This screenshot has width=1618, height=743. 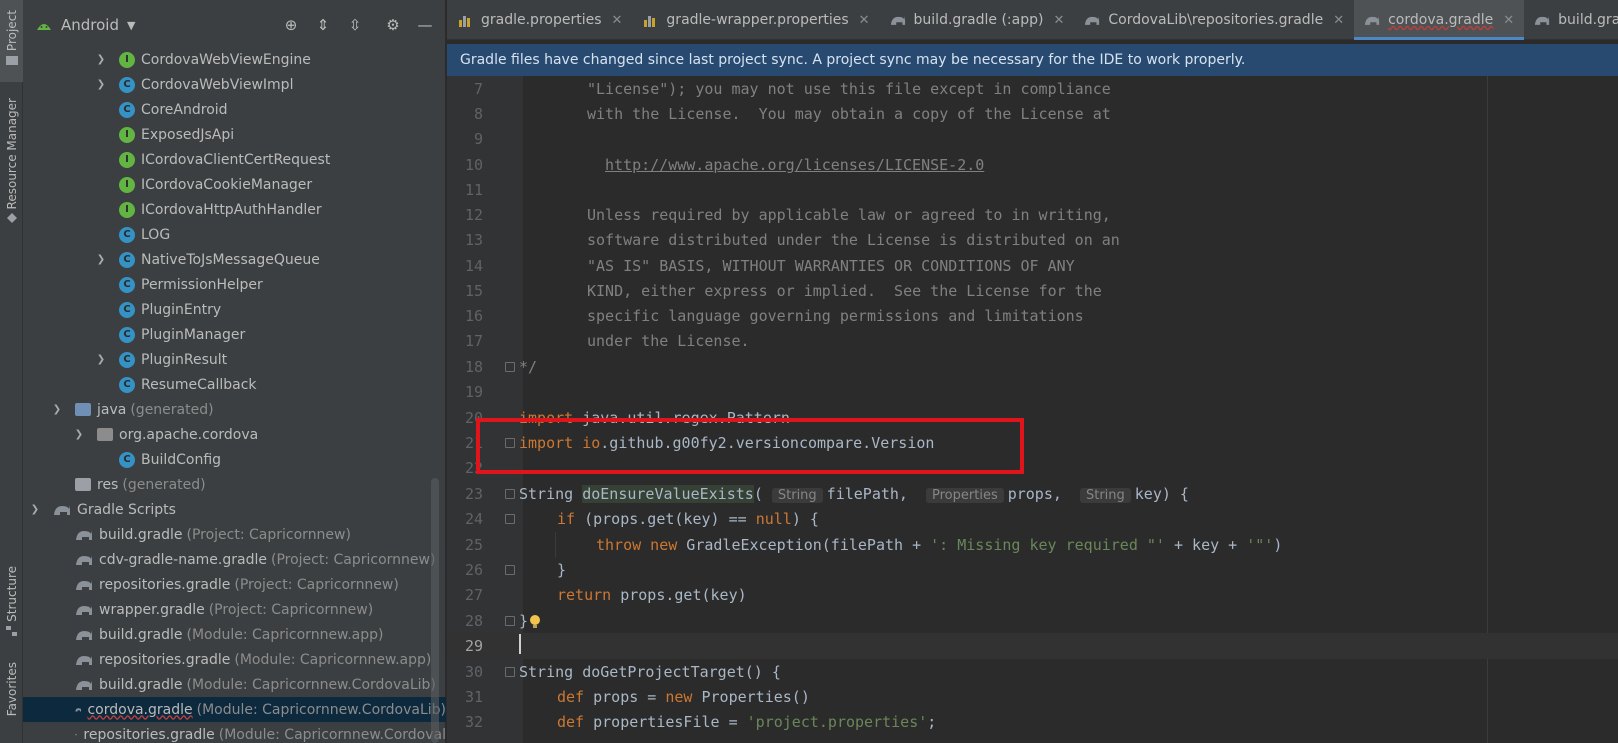 What do you see at coordinates (473, 672) in the screenshot?
I see `line-number: 30` at bounding box center [473, 672].